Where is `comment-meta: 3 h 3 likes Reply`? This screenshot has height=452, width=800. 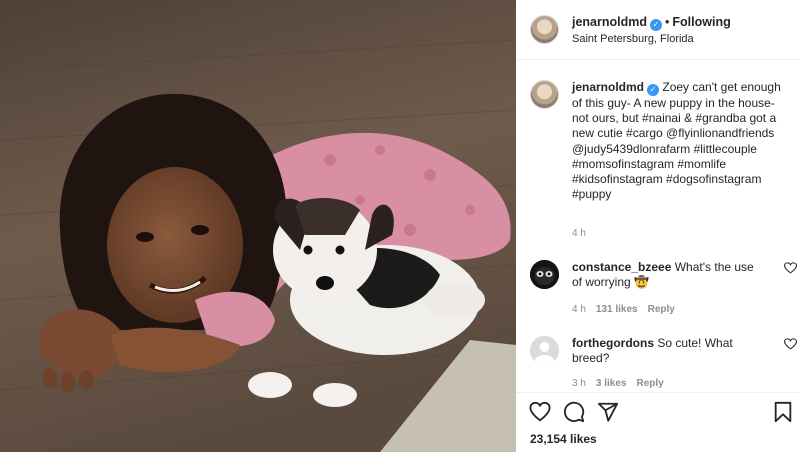
comment-meta: 3 h 3 likes Reply is located at coordinates (623, 383).